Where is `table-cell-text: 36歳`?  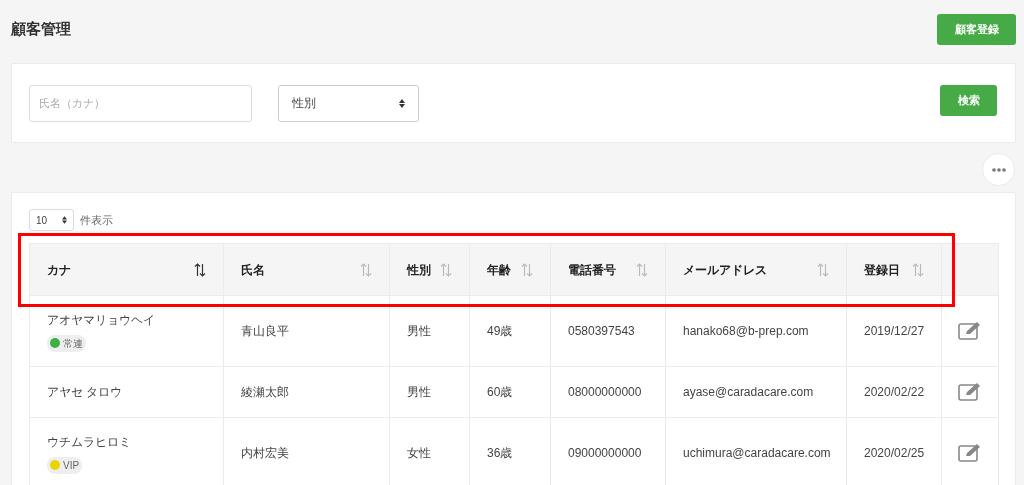
table-cell-text: 36歳 is located at coordinates (500, 453).